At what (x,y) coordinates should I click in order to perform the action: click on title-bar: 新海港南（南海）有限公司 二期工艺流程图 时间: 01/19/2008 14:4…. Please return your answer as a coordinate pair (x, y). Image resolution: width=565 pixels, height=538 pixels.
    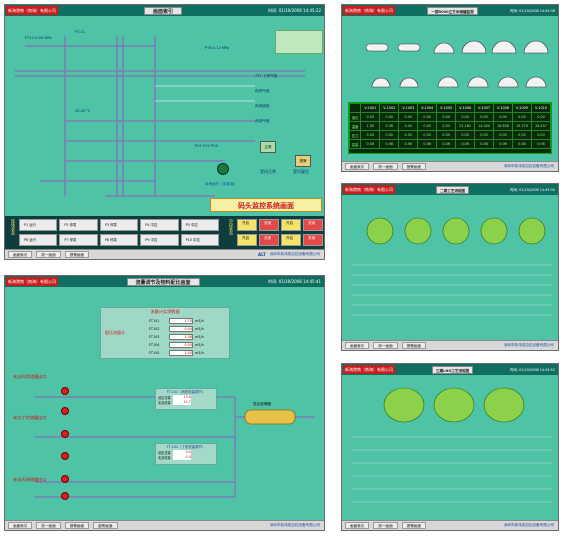
    Looking at the image, I should click on (450, 189).